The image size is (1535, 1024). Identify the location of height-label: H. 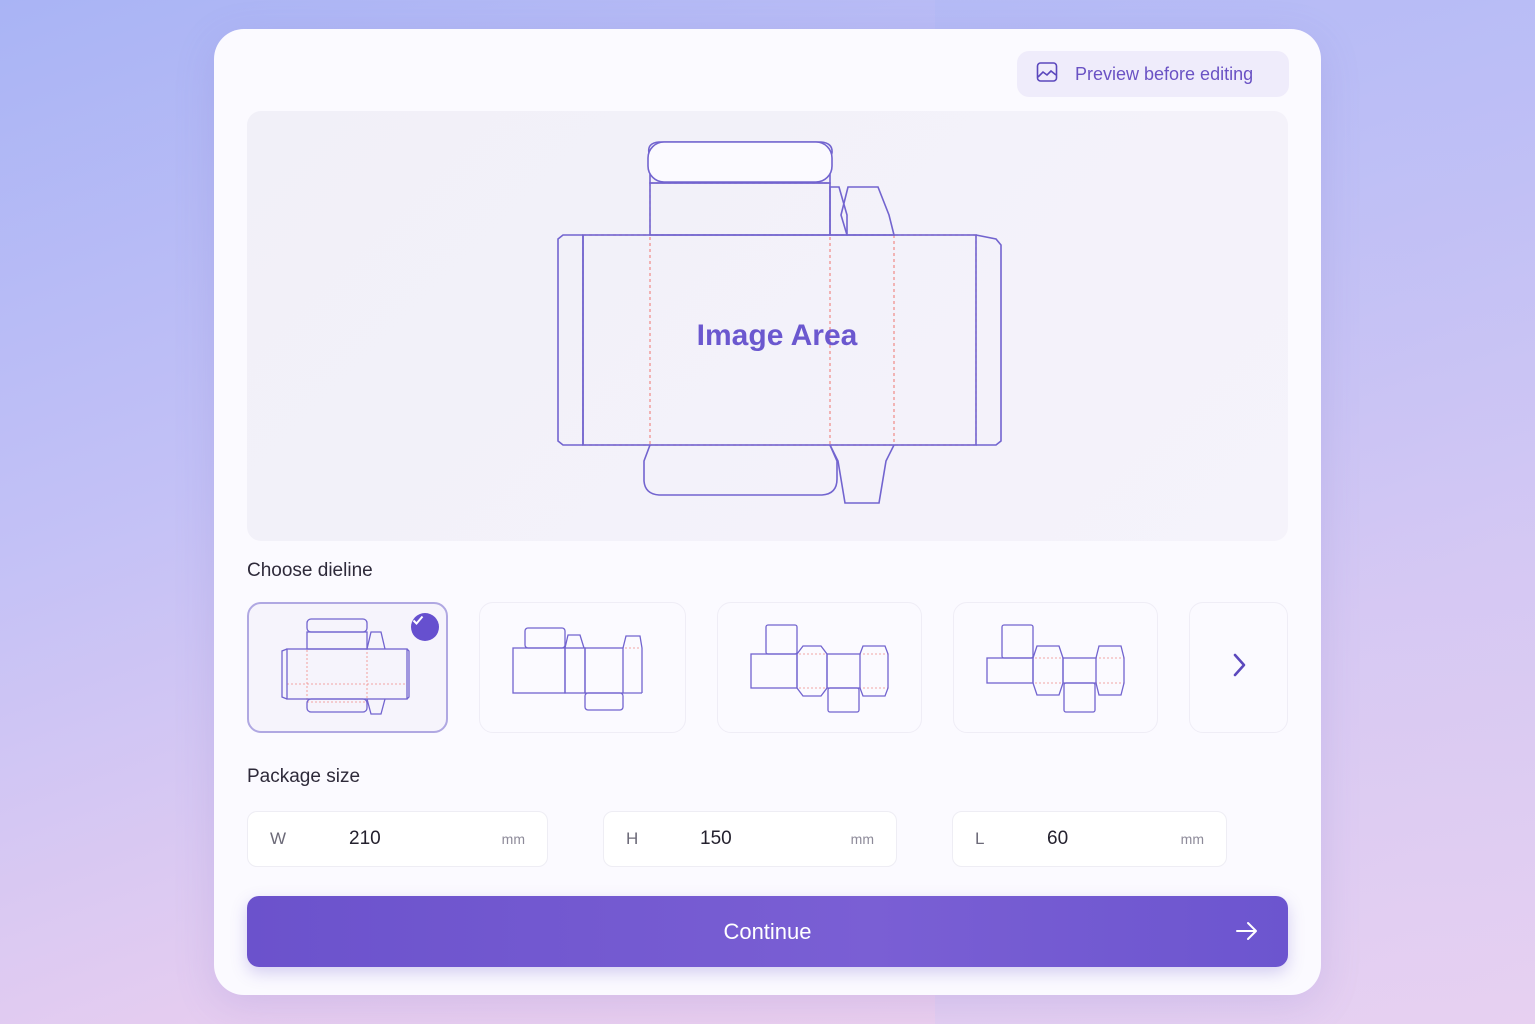
(632, 838).